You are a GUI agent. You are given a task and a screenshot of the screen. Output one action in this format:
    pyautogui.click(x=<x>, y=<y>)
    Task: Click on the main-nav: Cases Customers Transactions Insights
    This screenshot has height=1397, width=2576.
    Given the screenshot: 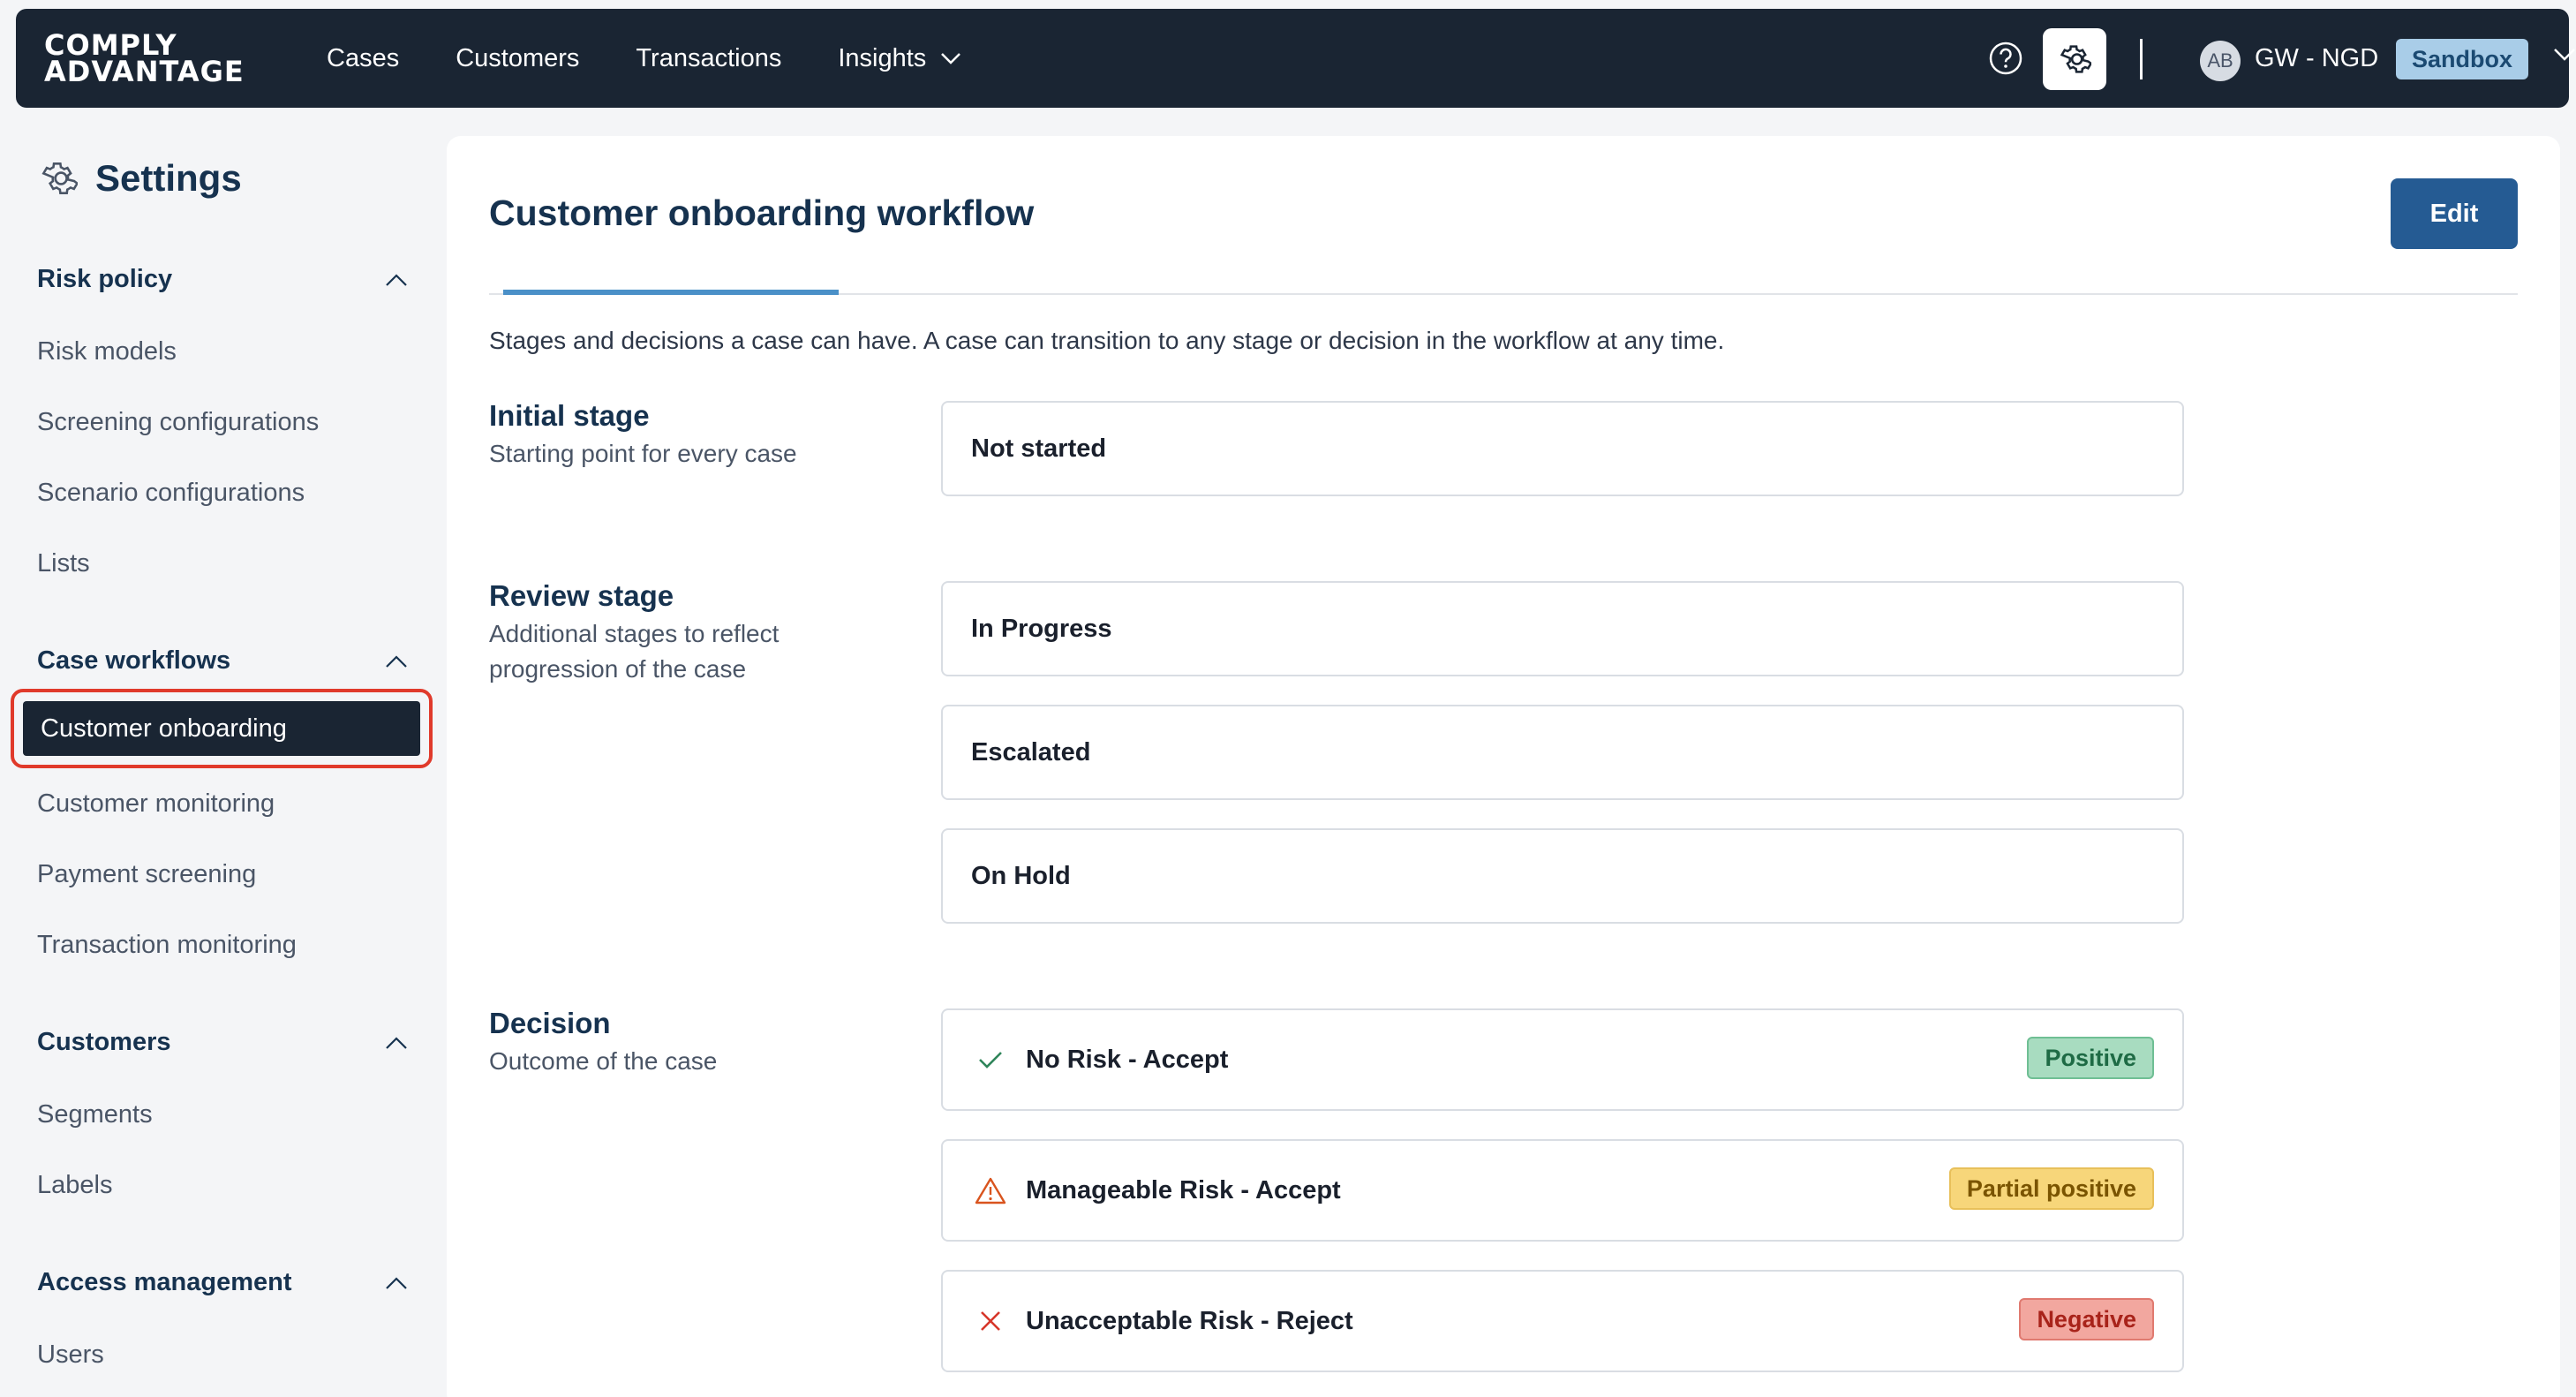 What is the action you would take?
    pyautogui.click(x=673, y=58)
    